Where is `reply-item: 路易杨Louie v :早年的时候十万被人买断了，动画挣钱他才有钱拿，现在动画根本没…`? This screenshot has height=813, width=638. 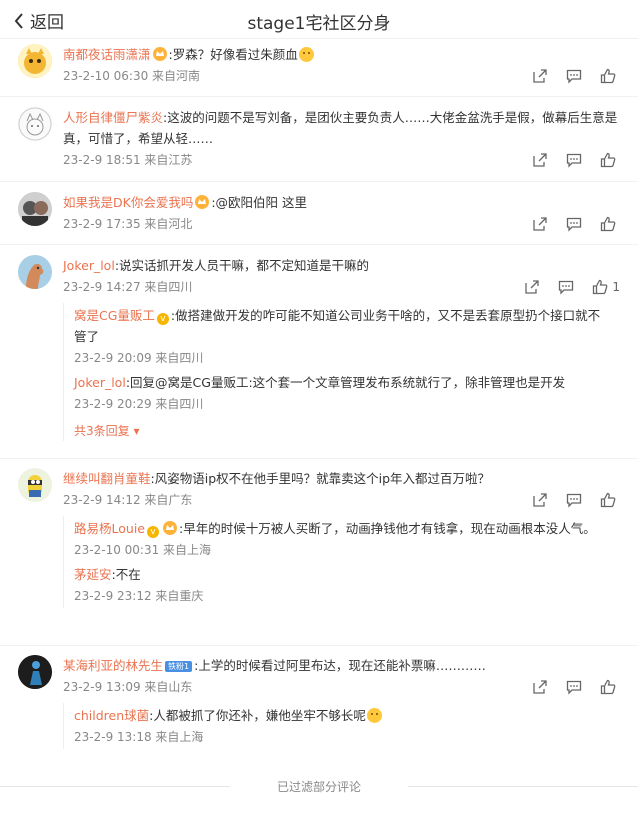 reply-item: 路易杨Louie v :早年的时候十万被人买断了，动画挣钱他才有钱拿，现在动画根本没… is located at coordinates (339, 539).